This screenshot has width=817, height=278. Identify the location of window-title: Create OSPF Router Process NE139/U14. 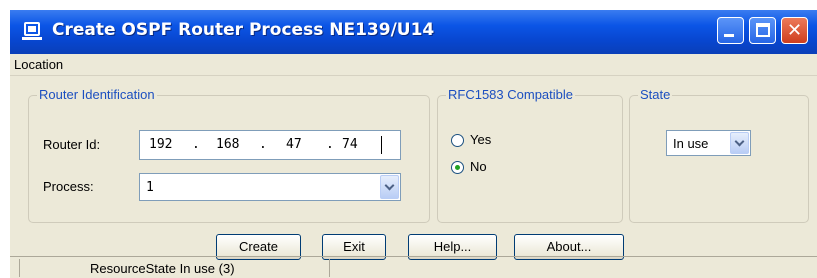
(243, 30).